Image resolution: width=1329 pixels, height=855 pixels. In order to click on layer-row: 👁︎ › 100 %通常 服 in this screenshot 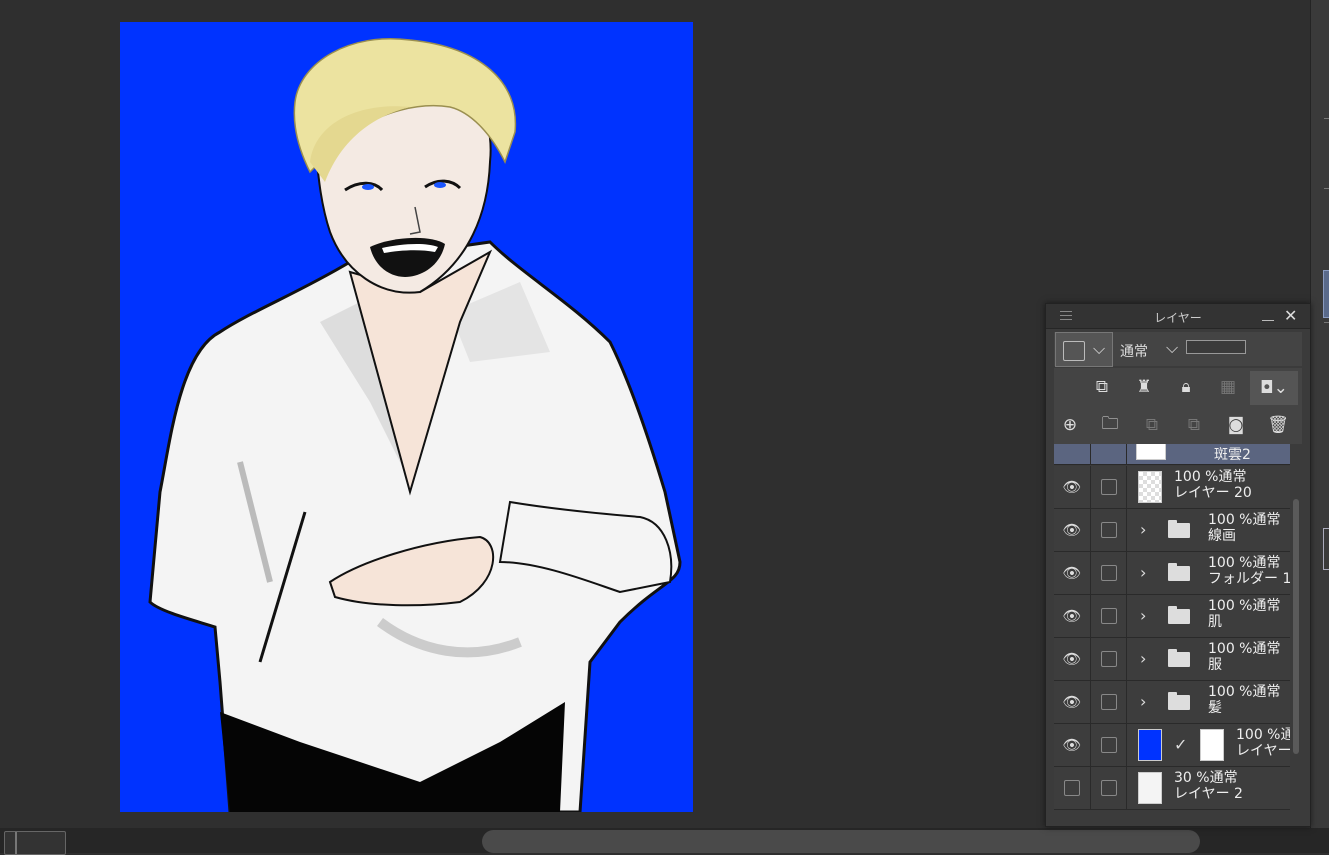, I will do `click(1172, 659)`.